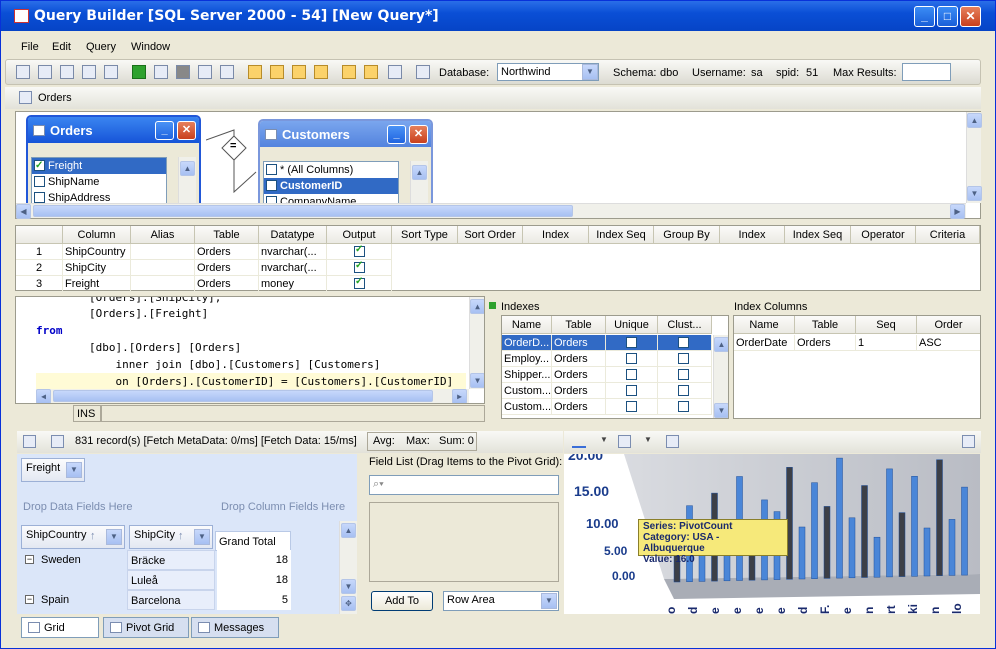 Image resolution: width=996 pixels, height=649 pixels. What do you see at coordinates (146, 627) in the screenshot?
I see `tab-pivot-grid: Pivot Grid` at bounding box center [146, 627].